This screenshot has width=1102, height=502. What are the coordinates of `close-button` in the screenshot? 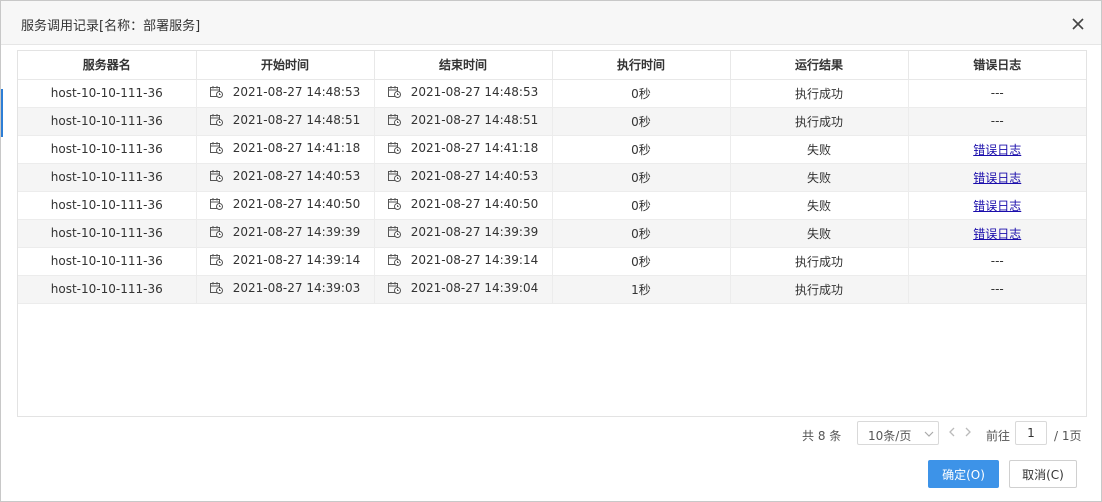 It's located at (1078, 24).